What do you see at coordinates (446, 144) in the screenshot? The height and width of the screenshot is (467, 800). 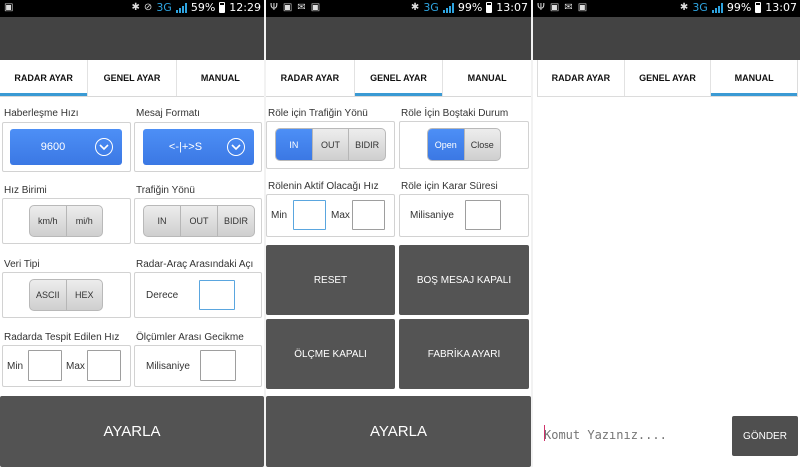 I see `relay-idle-open: Open` at bounding box center [446, 144].